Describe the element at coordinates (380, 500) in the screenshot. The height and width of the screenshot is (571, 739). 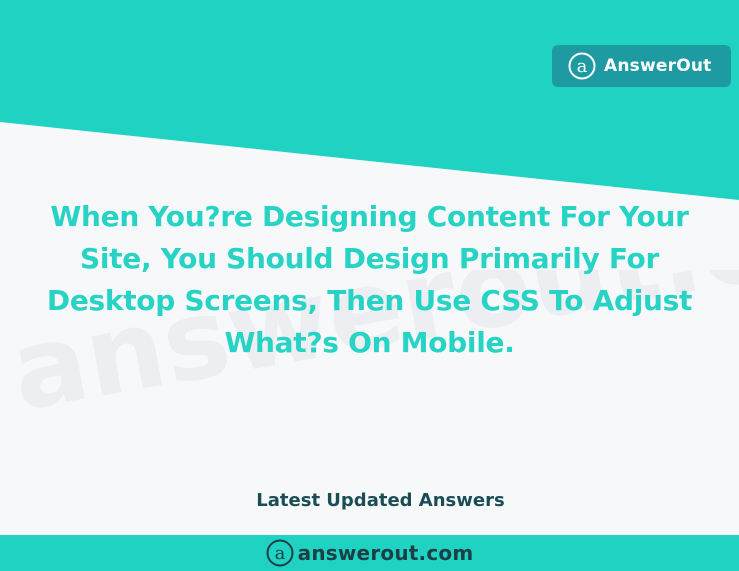
I see `latest-answers-label: Latest Updated Answers` at that location.